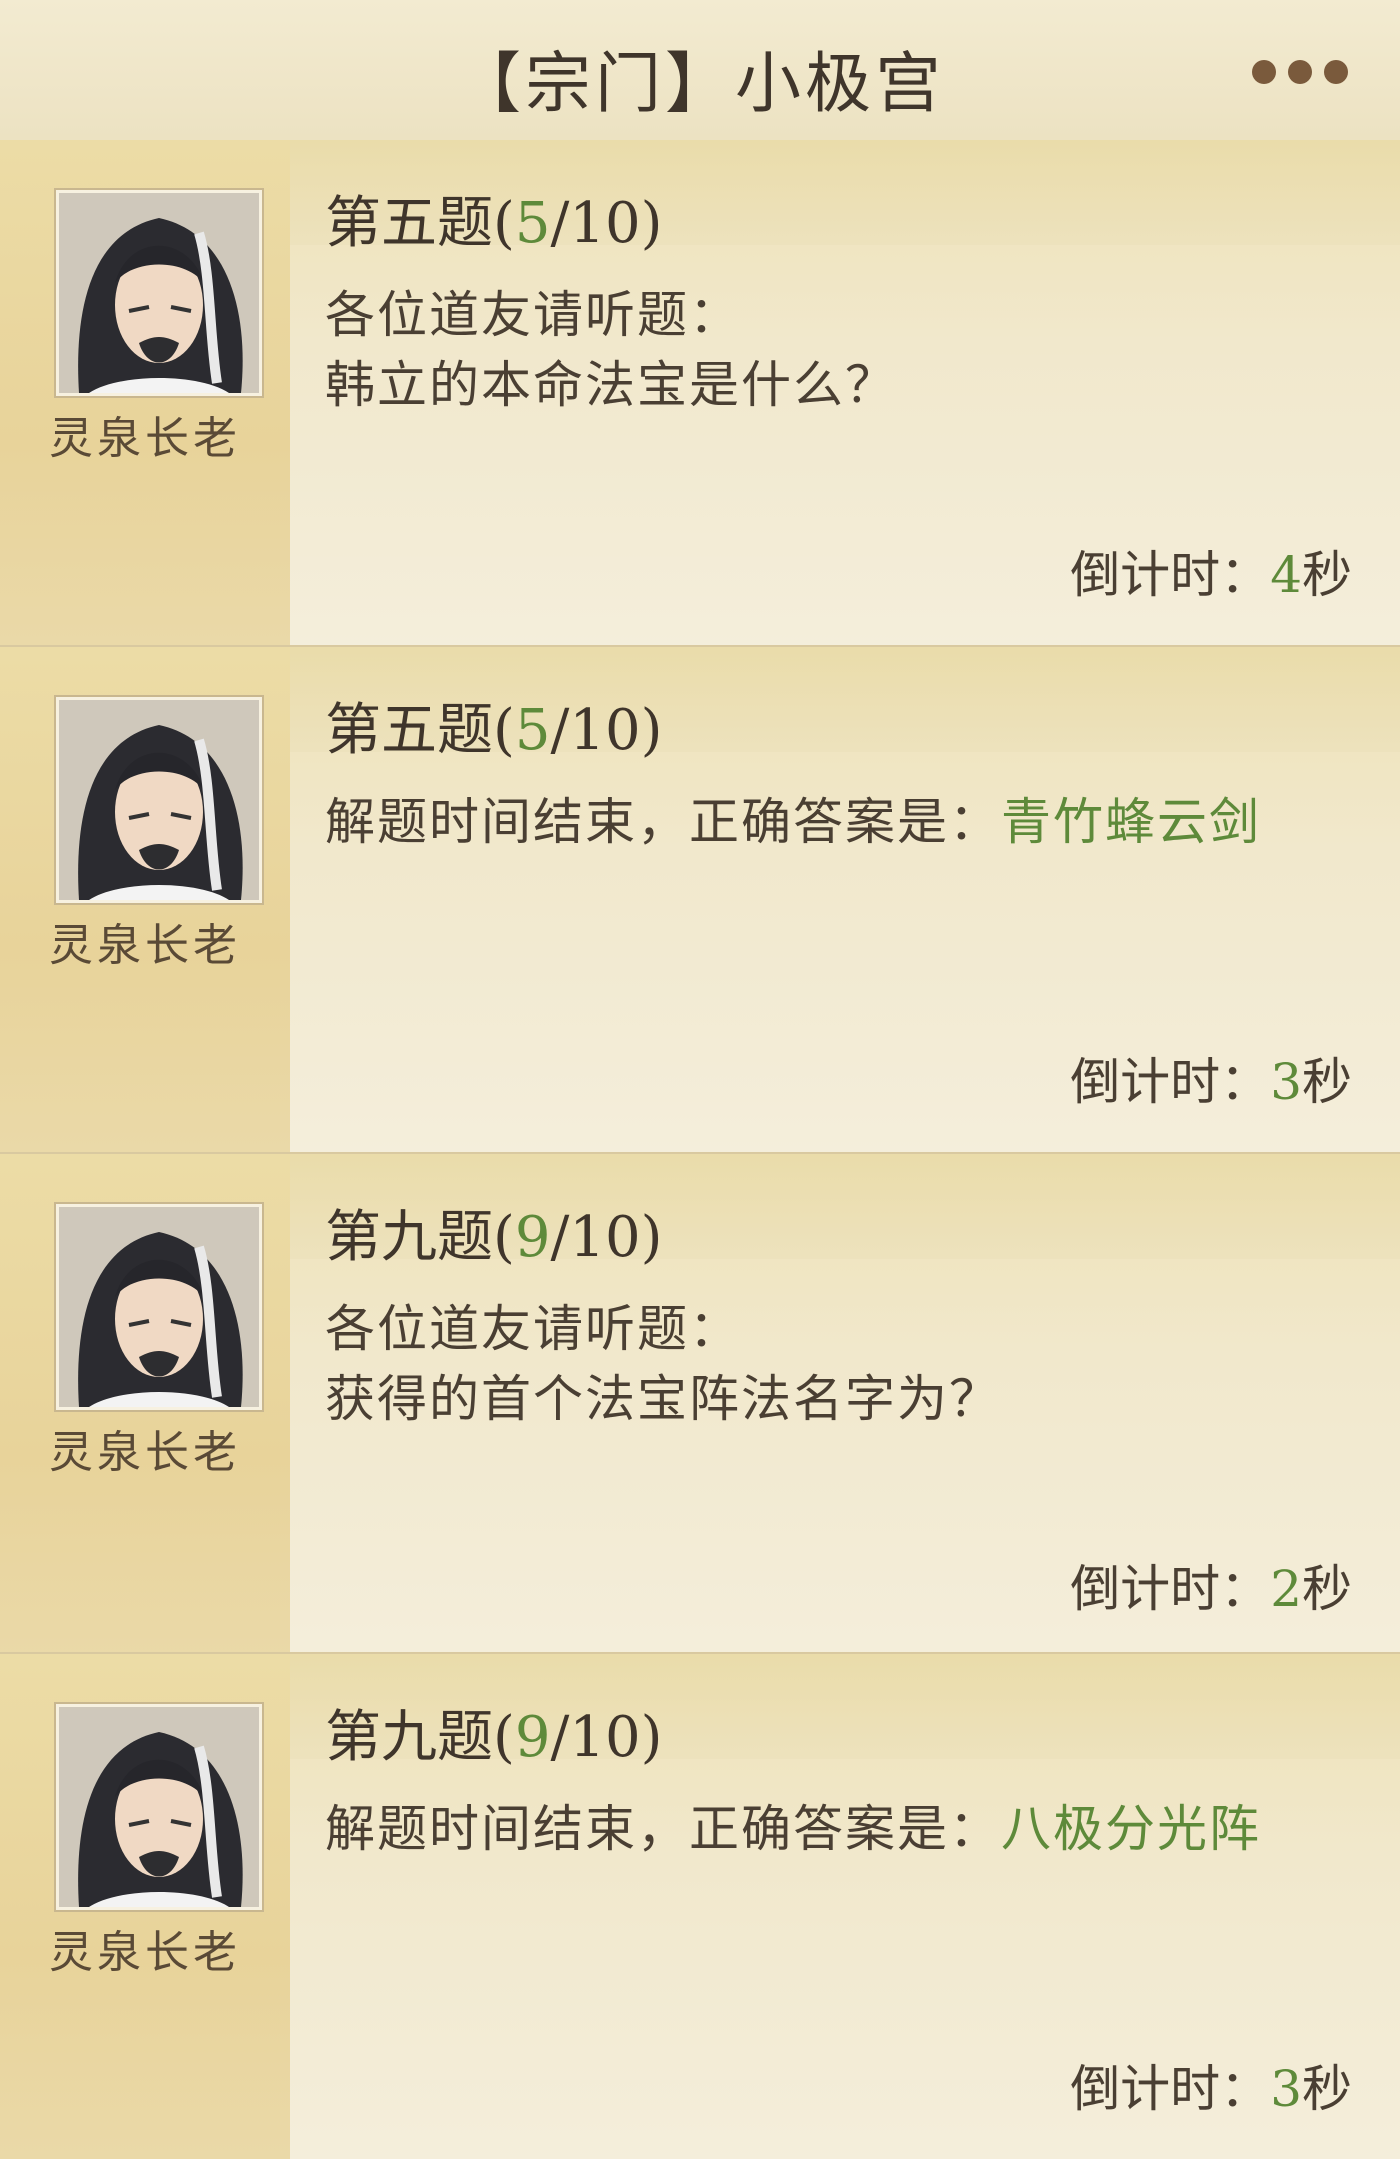  I want to click on correct-answer: 八极分光阵, so click(1131, 1829).